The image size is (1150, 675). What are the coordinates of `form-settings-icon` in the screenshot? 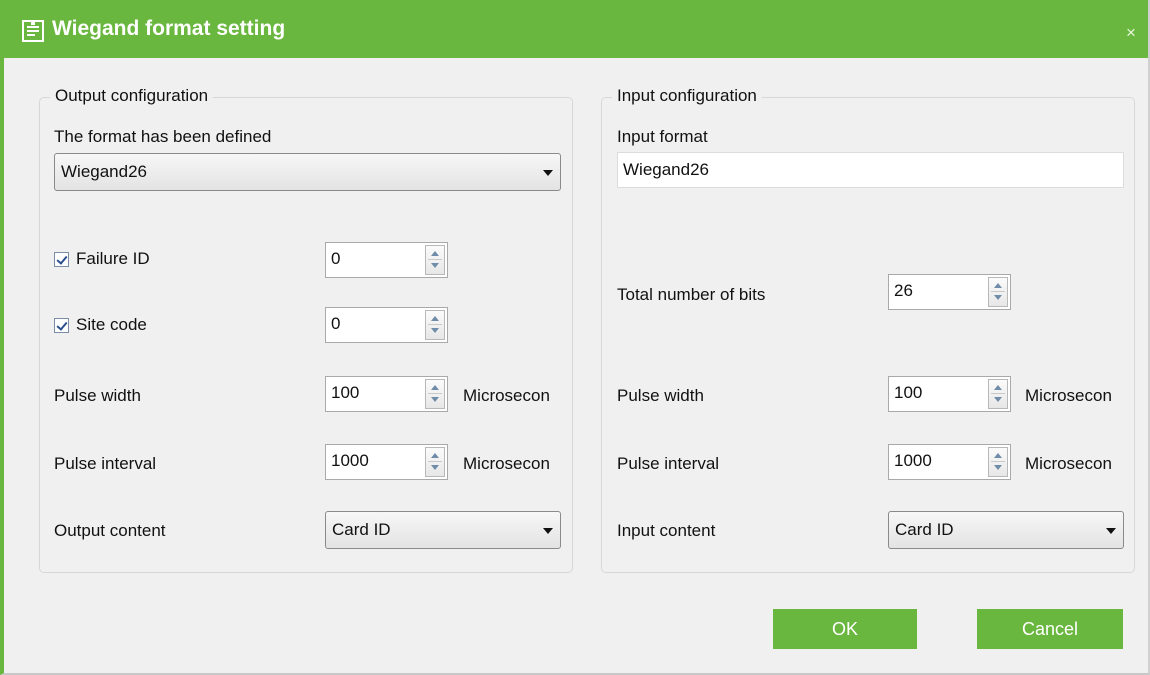 It's located at (33, 31).